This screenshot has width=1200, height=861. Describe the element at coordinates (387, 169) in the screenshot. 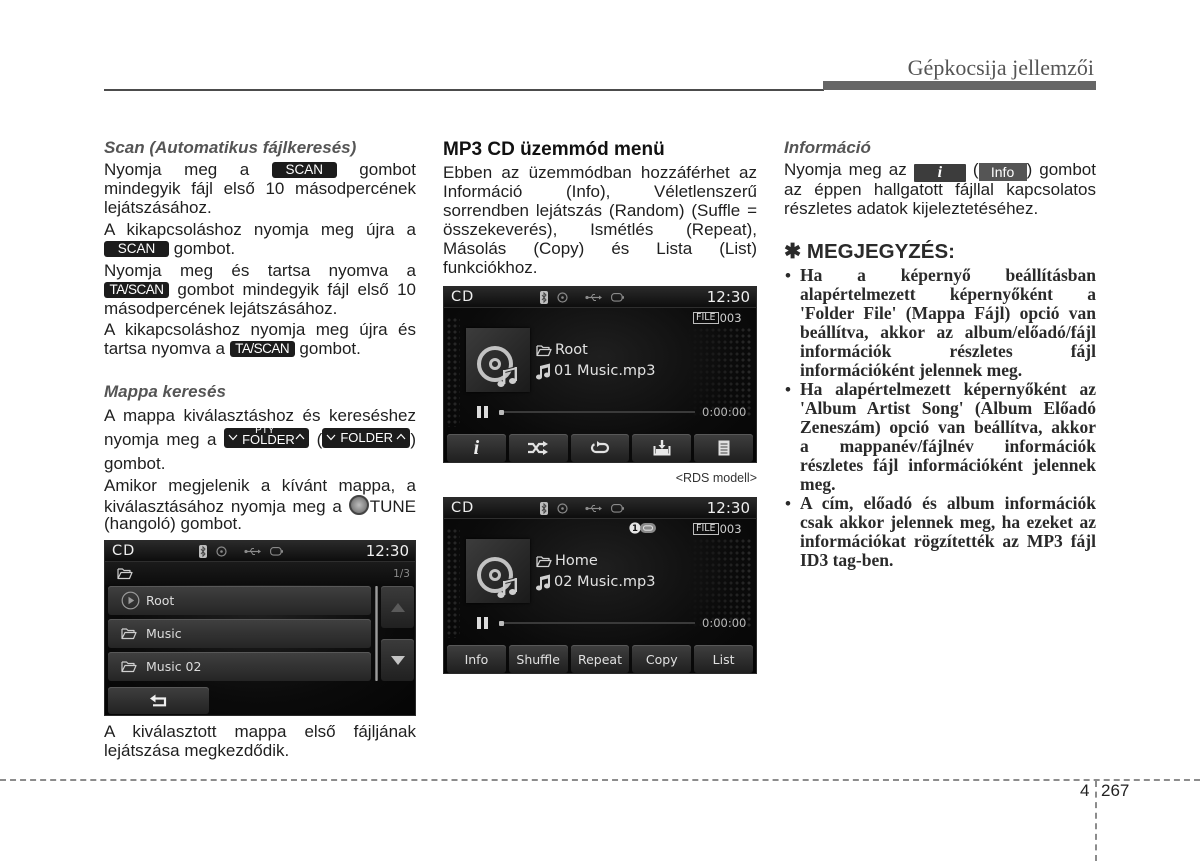

I see `text: gombot` at that location.